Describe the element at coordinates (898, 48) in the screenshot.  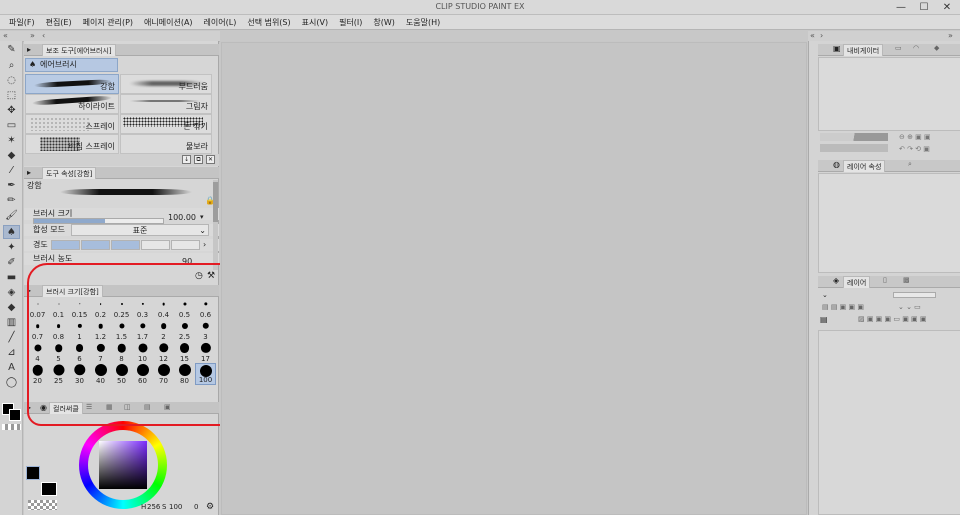
I see `sub-view-tab-icon: ▭` at that location.